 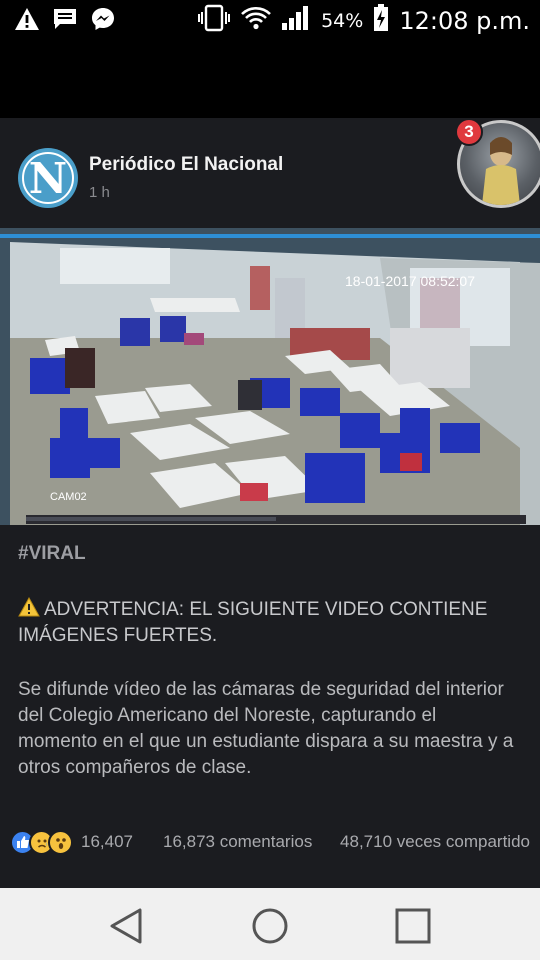 What do you see at coordinates (413, 926) in the screenshot?
I see `recents-icon` at bounding box center [413, 926].